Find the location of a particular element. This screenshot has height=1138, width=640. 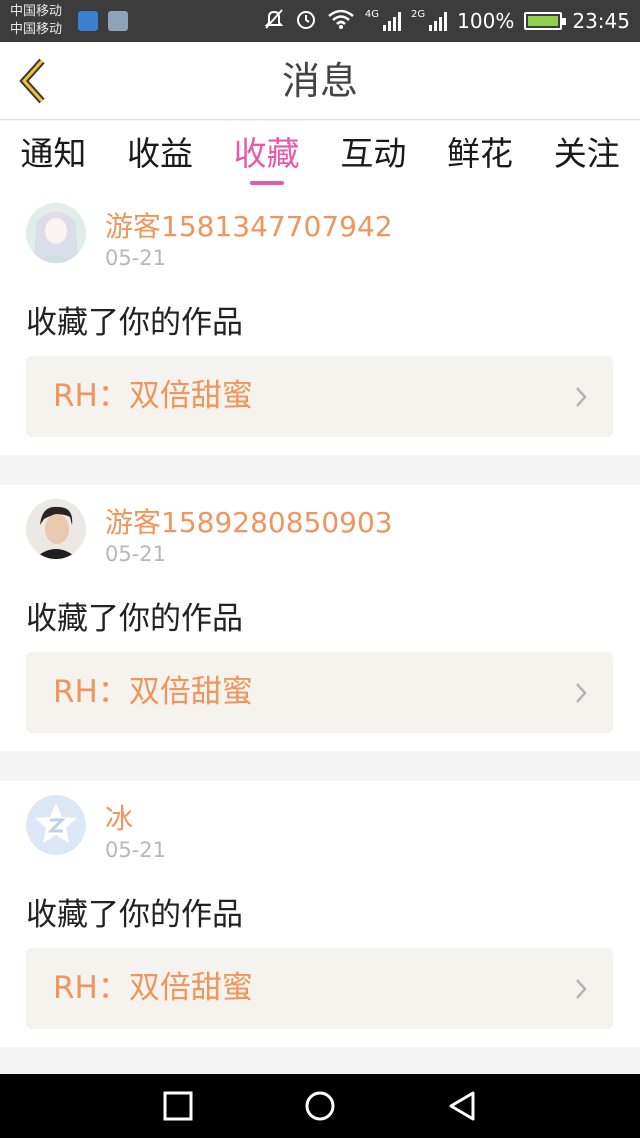

signal-bars-icon is located at coordinates (392, 21).